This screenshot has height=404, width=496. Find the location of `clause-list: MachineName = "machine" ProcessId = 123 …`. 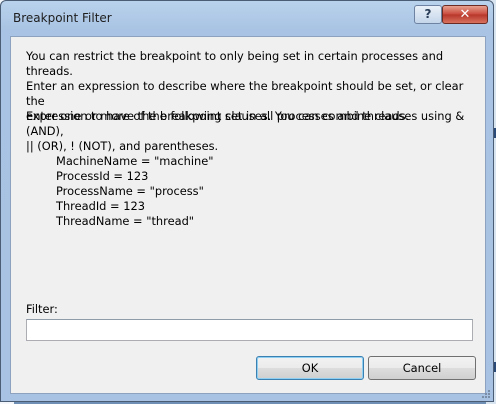

clause-list: MachineName = "machine" ProcessId = 123 … is located at coordinates (135, 191).